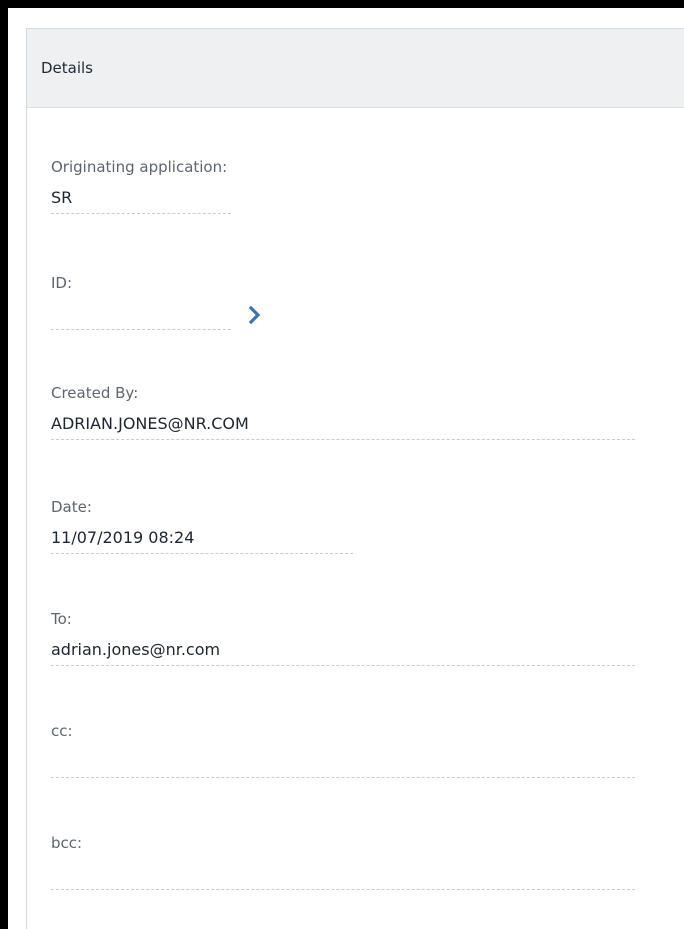  Describe the element at coordinates (150, 423) in the screenshot. I see `field-value: ADRIAN.JONES@NR.COM` at that location.